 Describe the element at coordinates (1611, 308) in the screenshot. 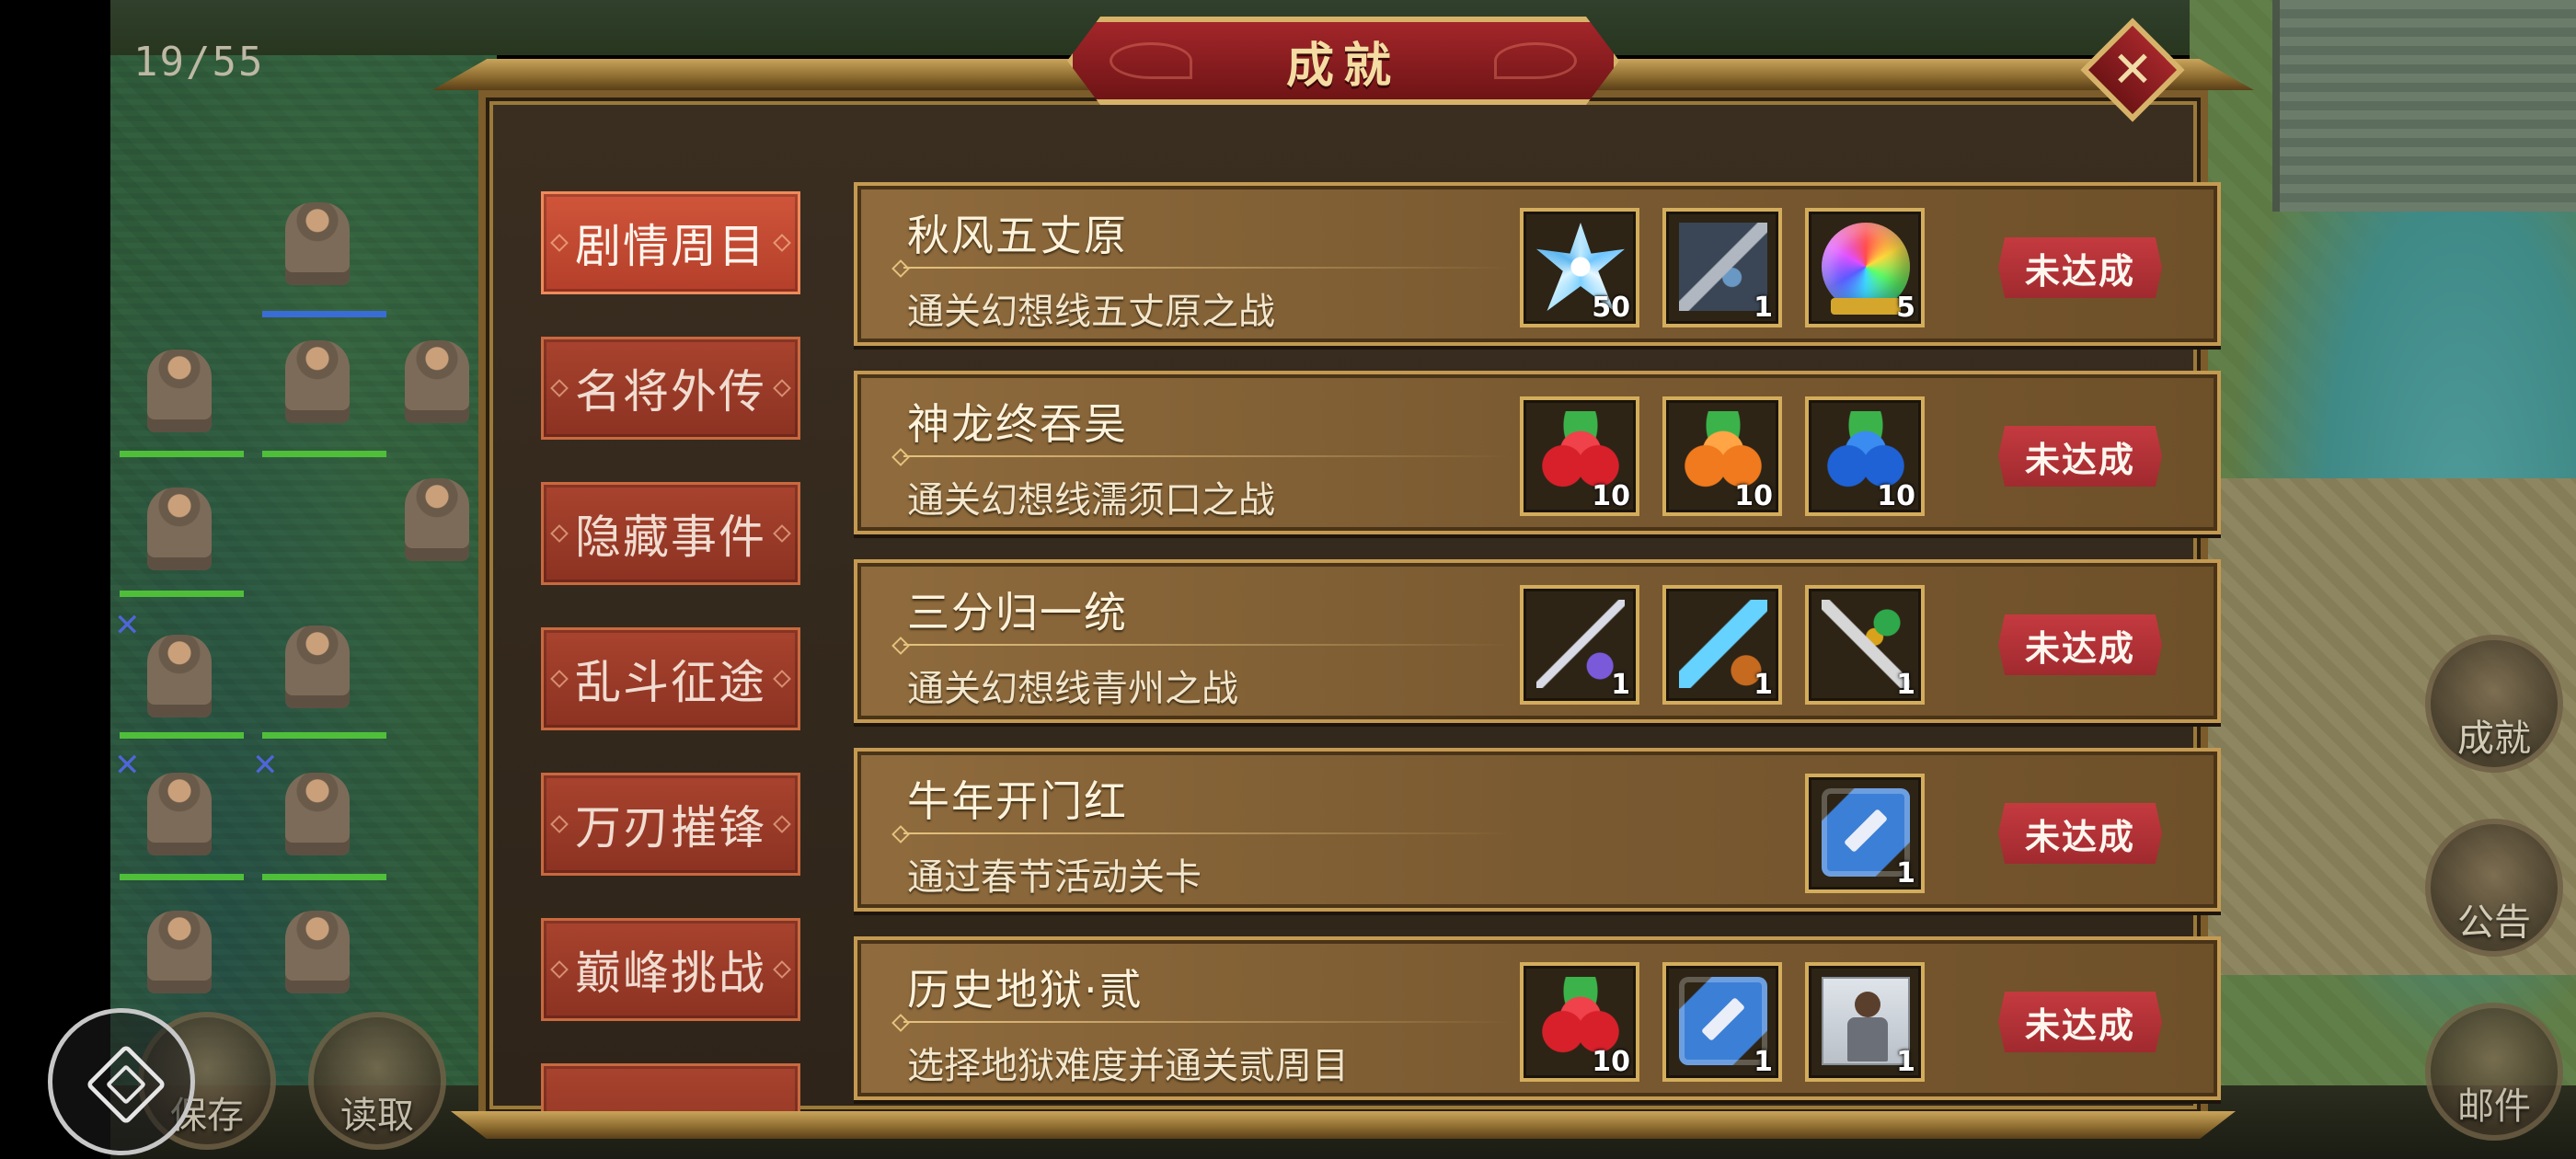

I see `reward-quantity: 50` at that location.